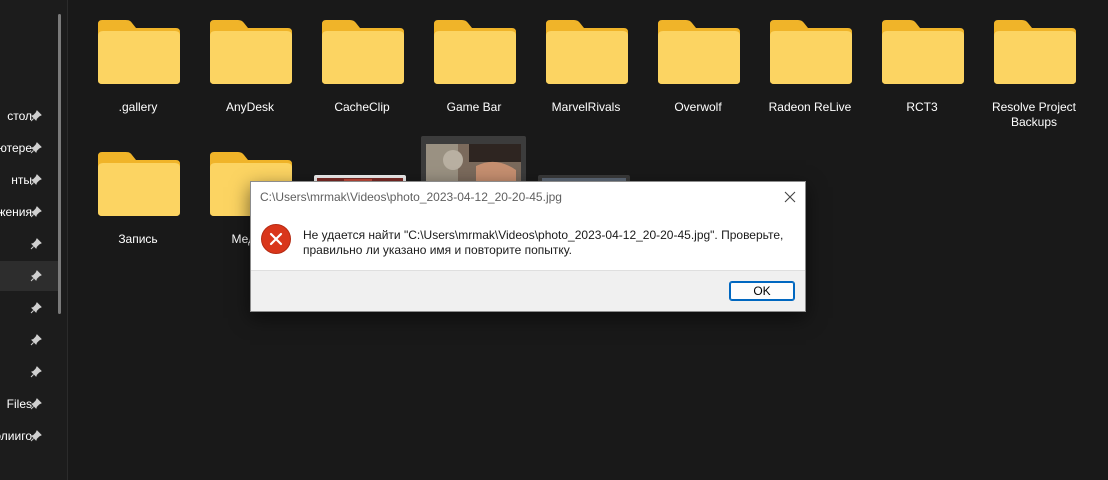 The image size is (1108, 480). Describe the element at coordinates (250, 107) in the screenshot. I see `folder-name: AnyDesk` at that location.